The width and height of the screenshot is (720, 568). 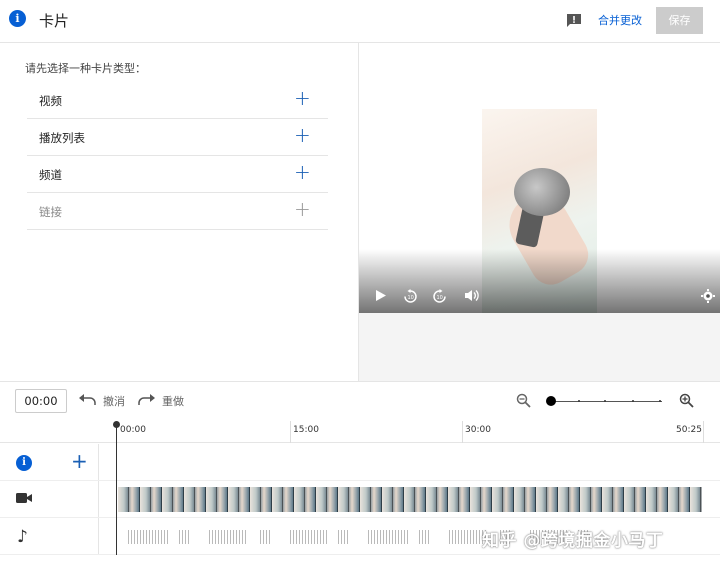 What do you see at coordinates (471, 295) in the screenshot?
I see `volume-icon` at bounding box center [471, 295].